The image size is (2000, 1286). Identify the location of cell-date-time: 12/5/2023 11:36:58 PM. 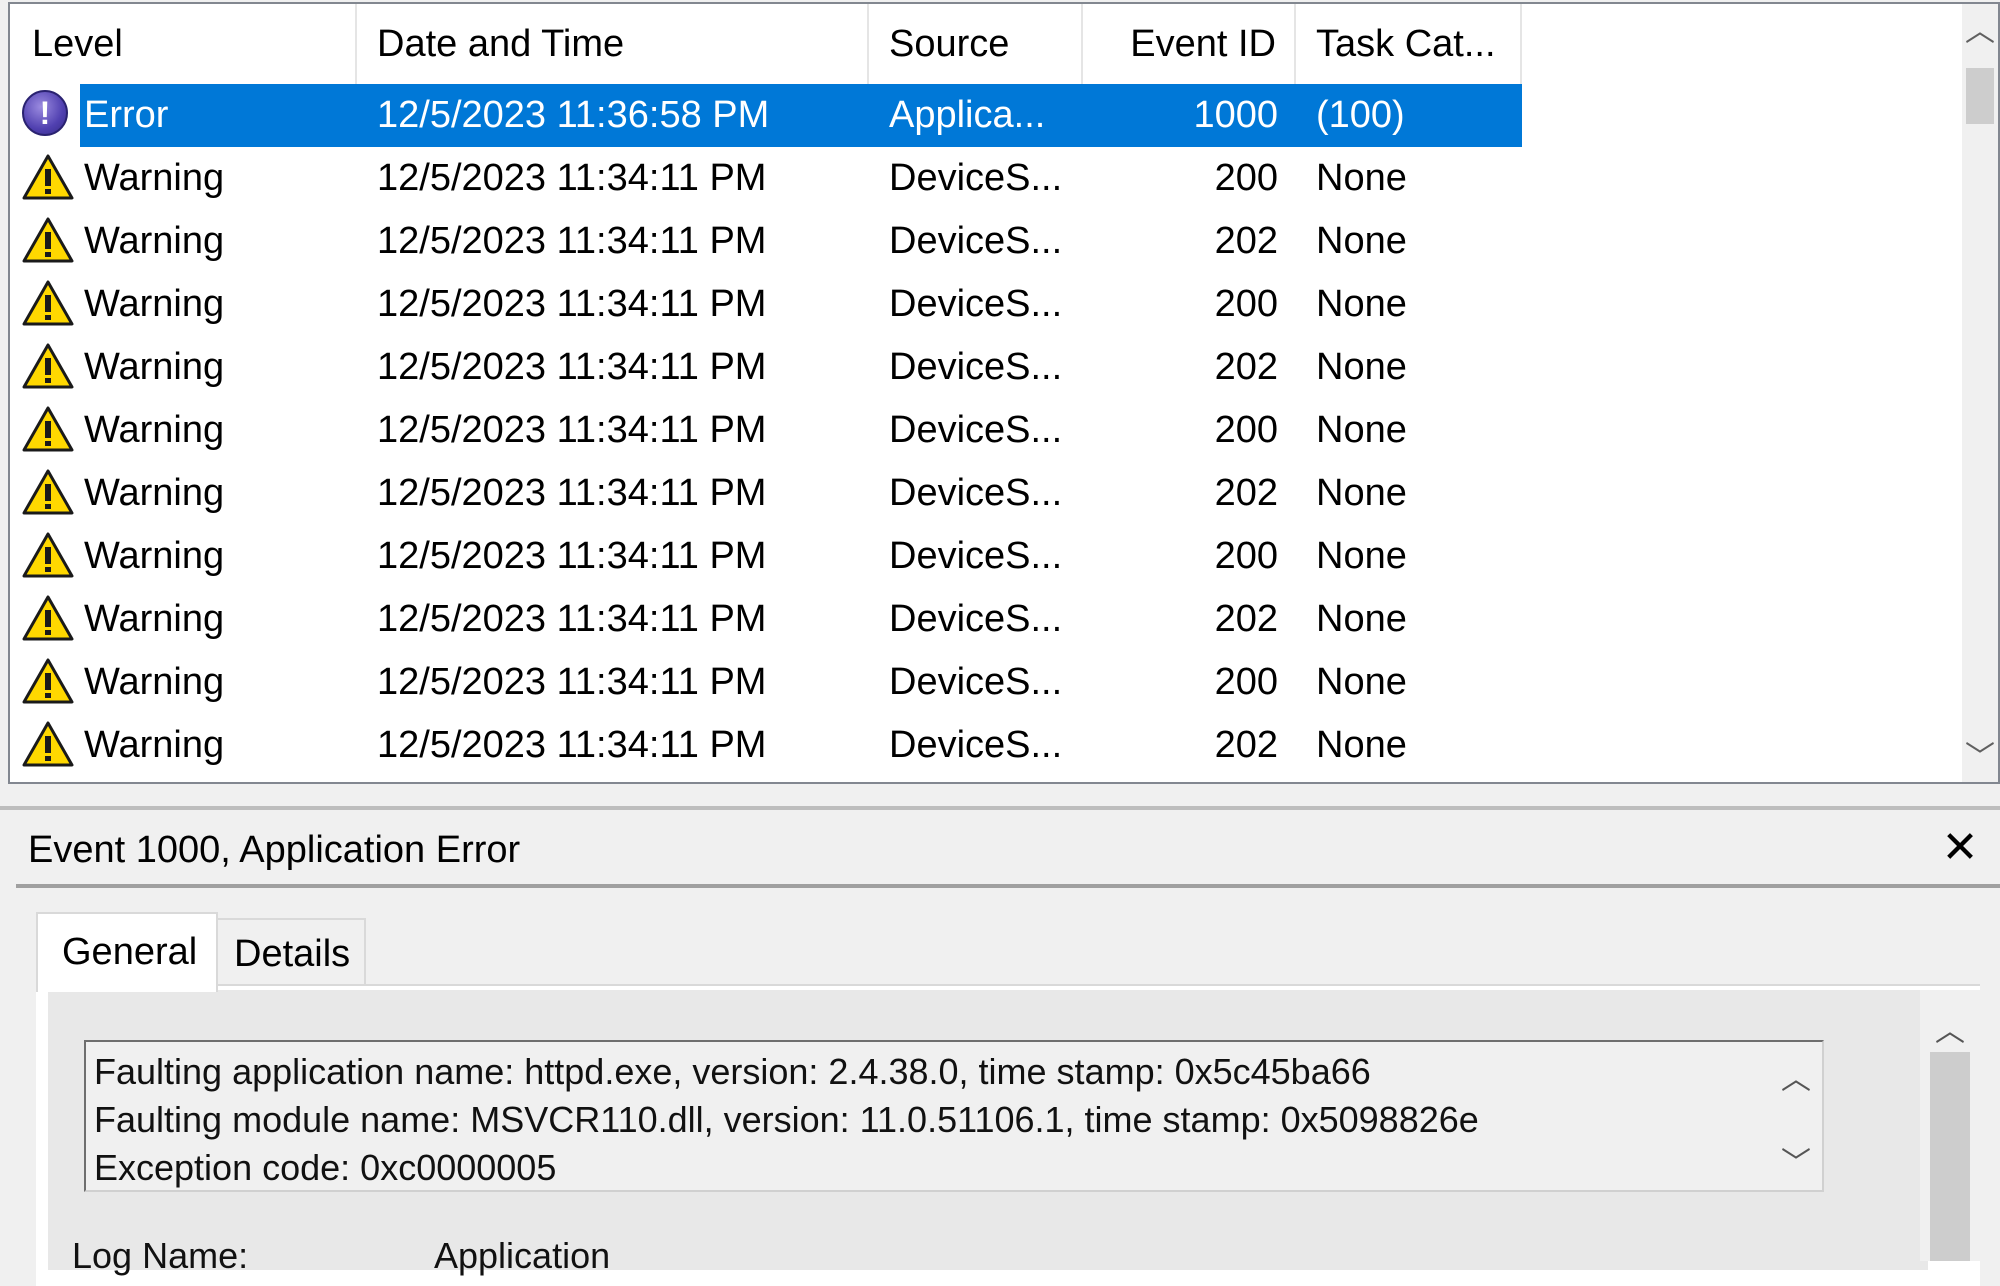
(573, 115).